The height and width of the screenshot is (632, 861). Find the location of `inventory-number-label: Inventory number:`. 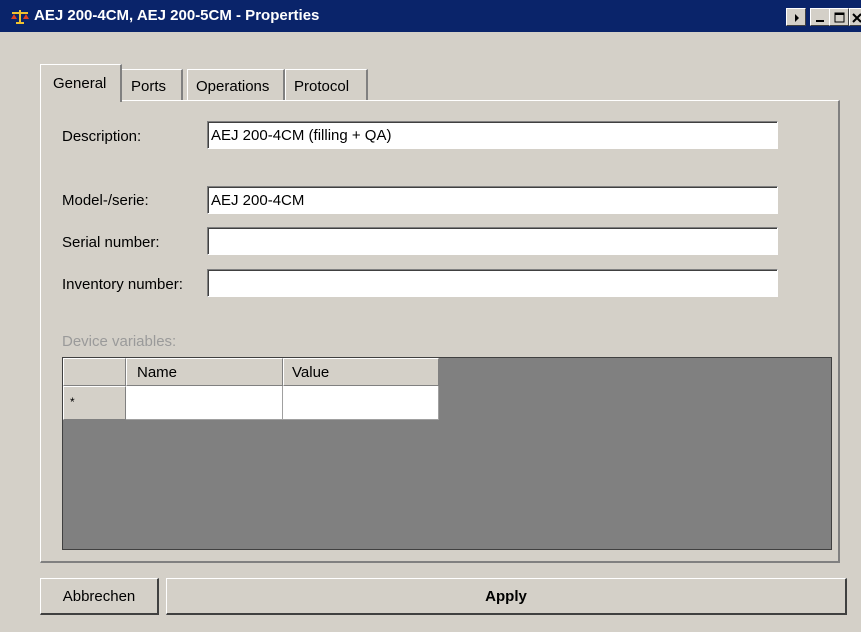

inventory-number-label: Inventory number: is located at coordinates (122, 284).